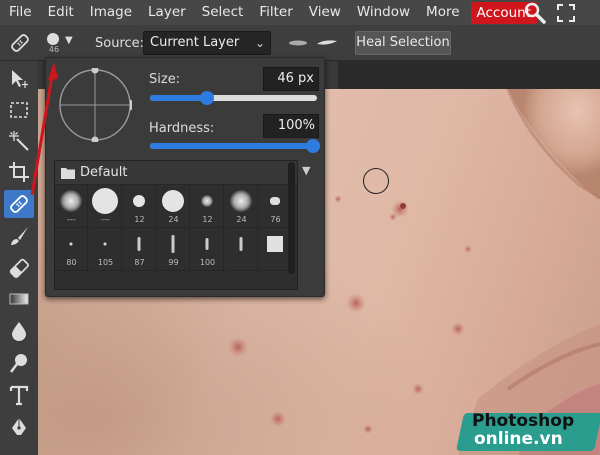 This screenshot has width=600, height=455. Describe the element at coordinates (223, 12) in the screenshot. I see `menu-select: Select` at that location.